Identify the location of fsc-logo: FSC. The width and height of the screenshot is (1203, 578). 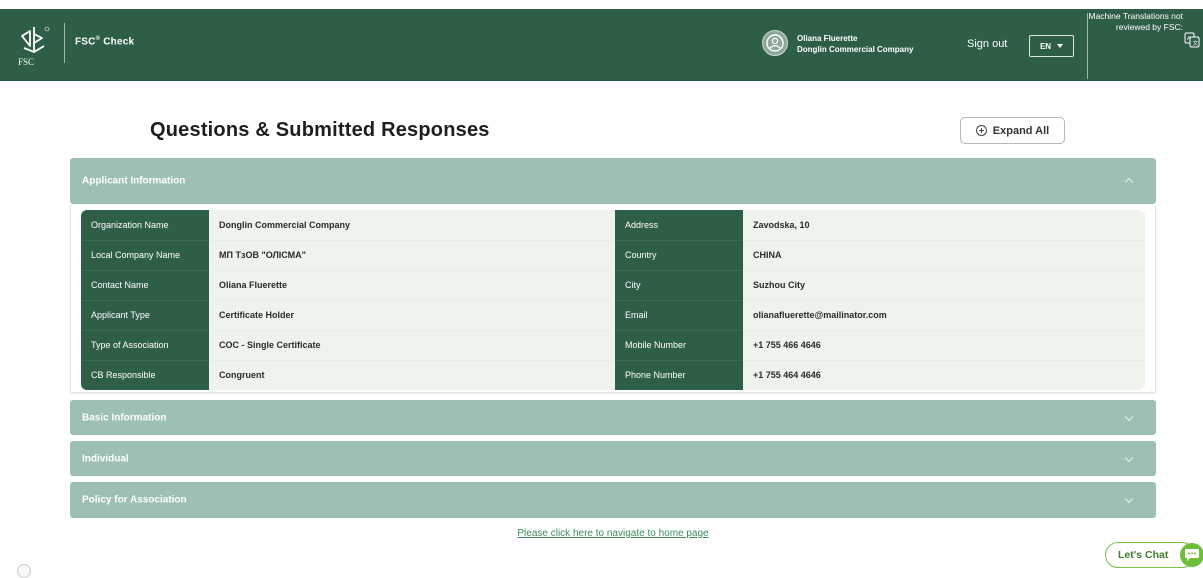
(34, 45).